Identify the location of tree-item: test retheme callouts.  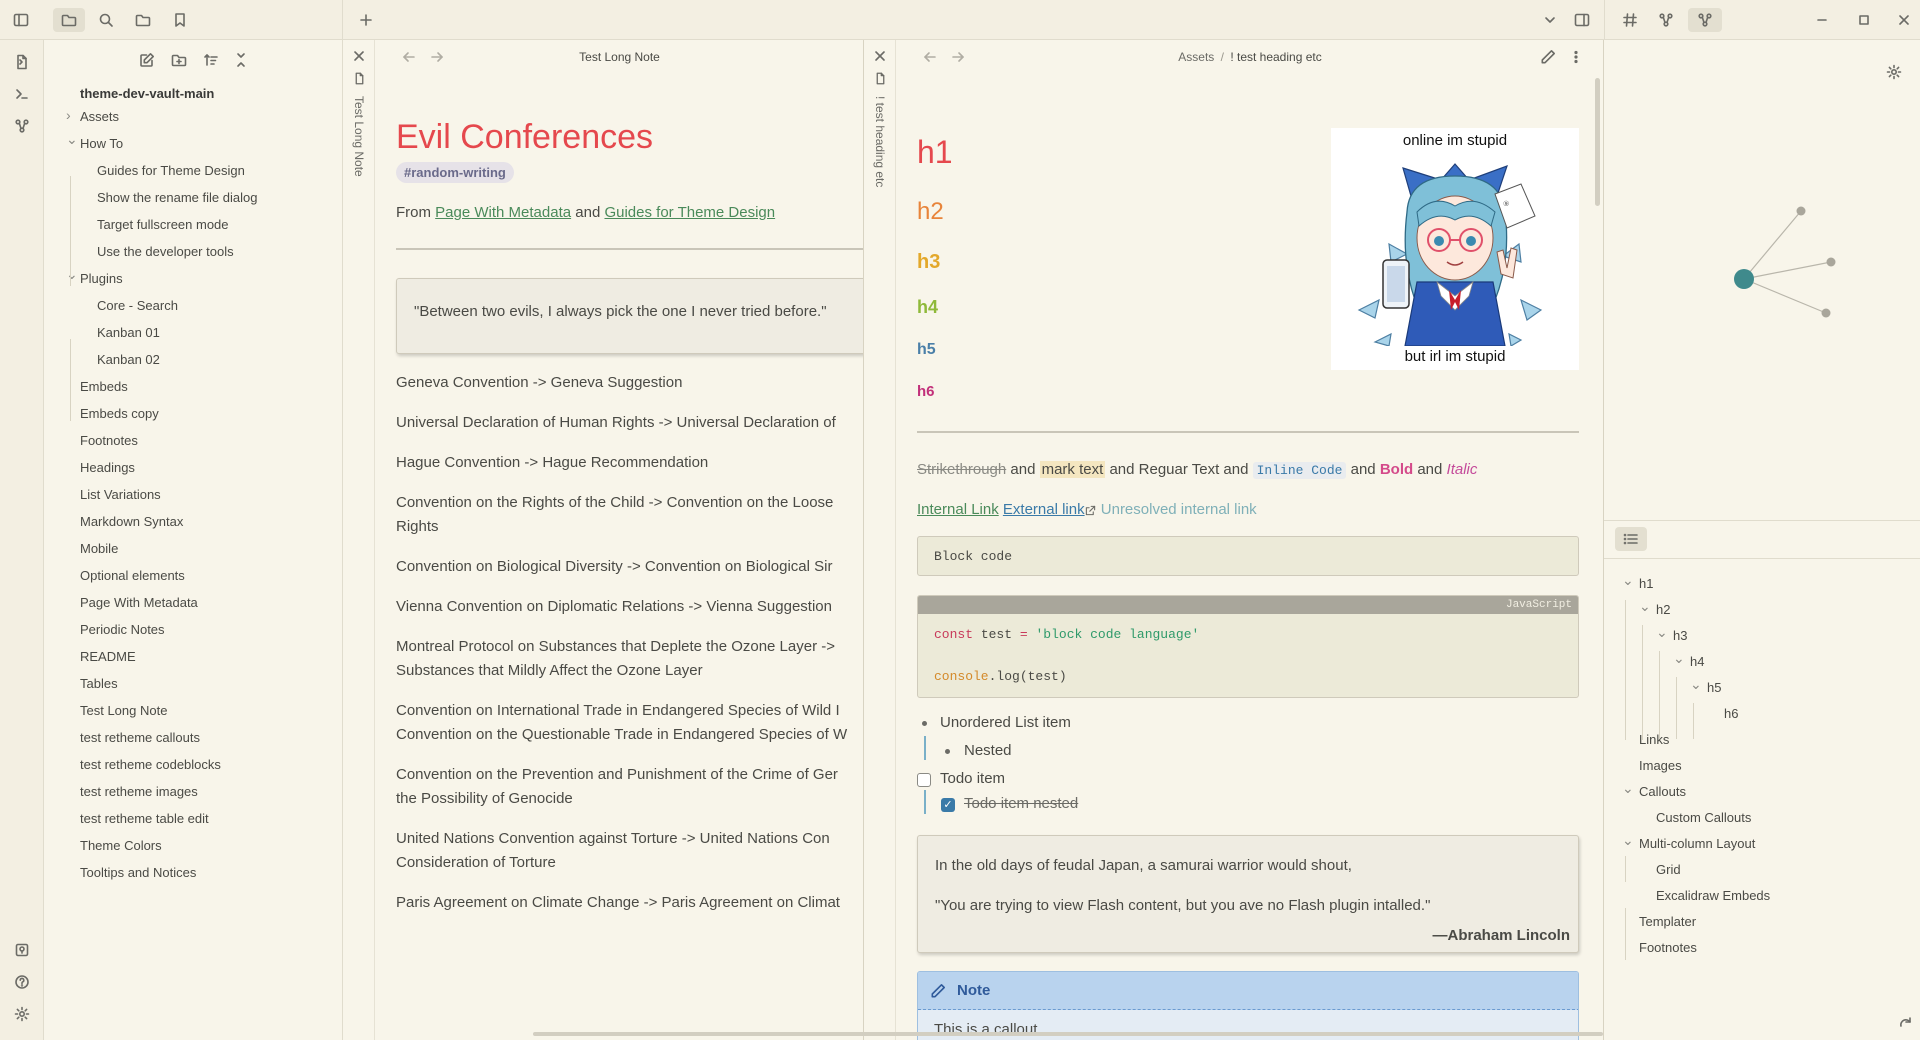
(140, 737).